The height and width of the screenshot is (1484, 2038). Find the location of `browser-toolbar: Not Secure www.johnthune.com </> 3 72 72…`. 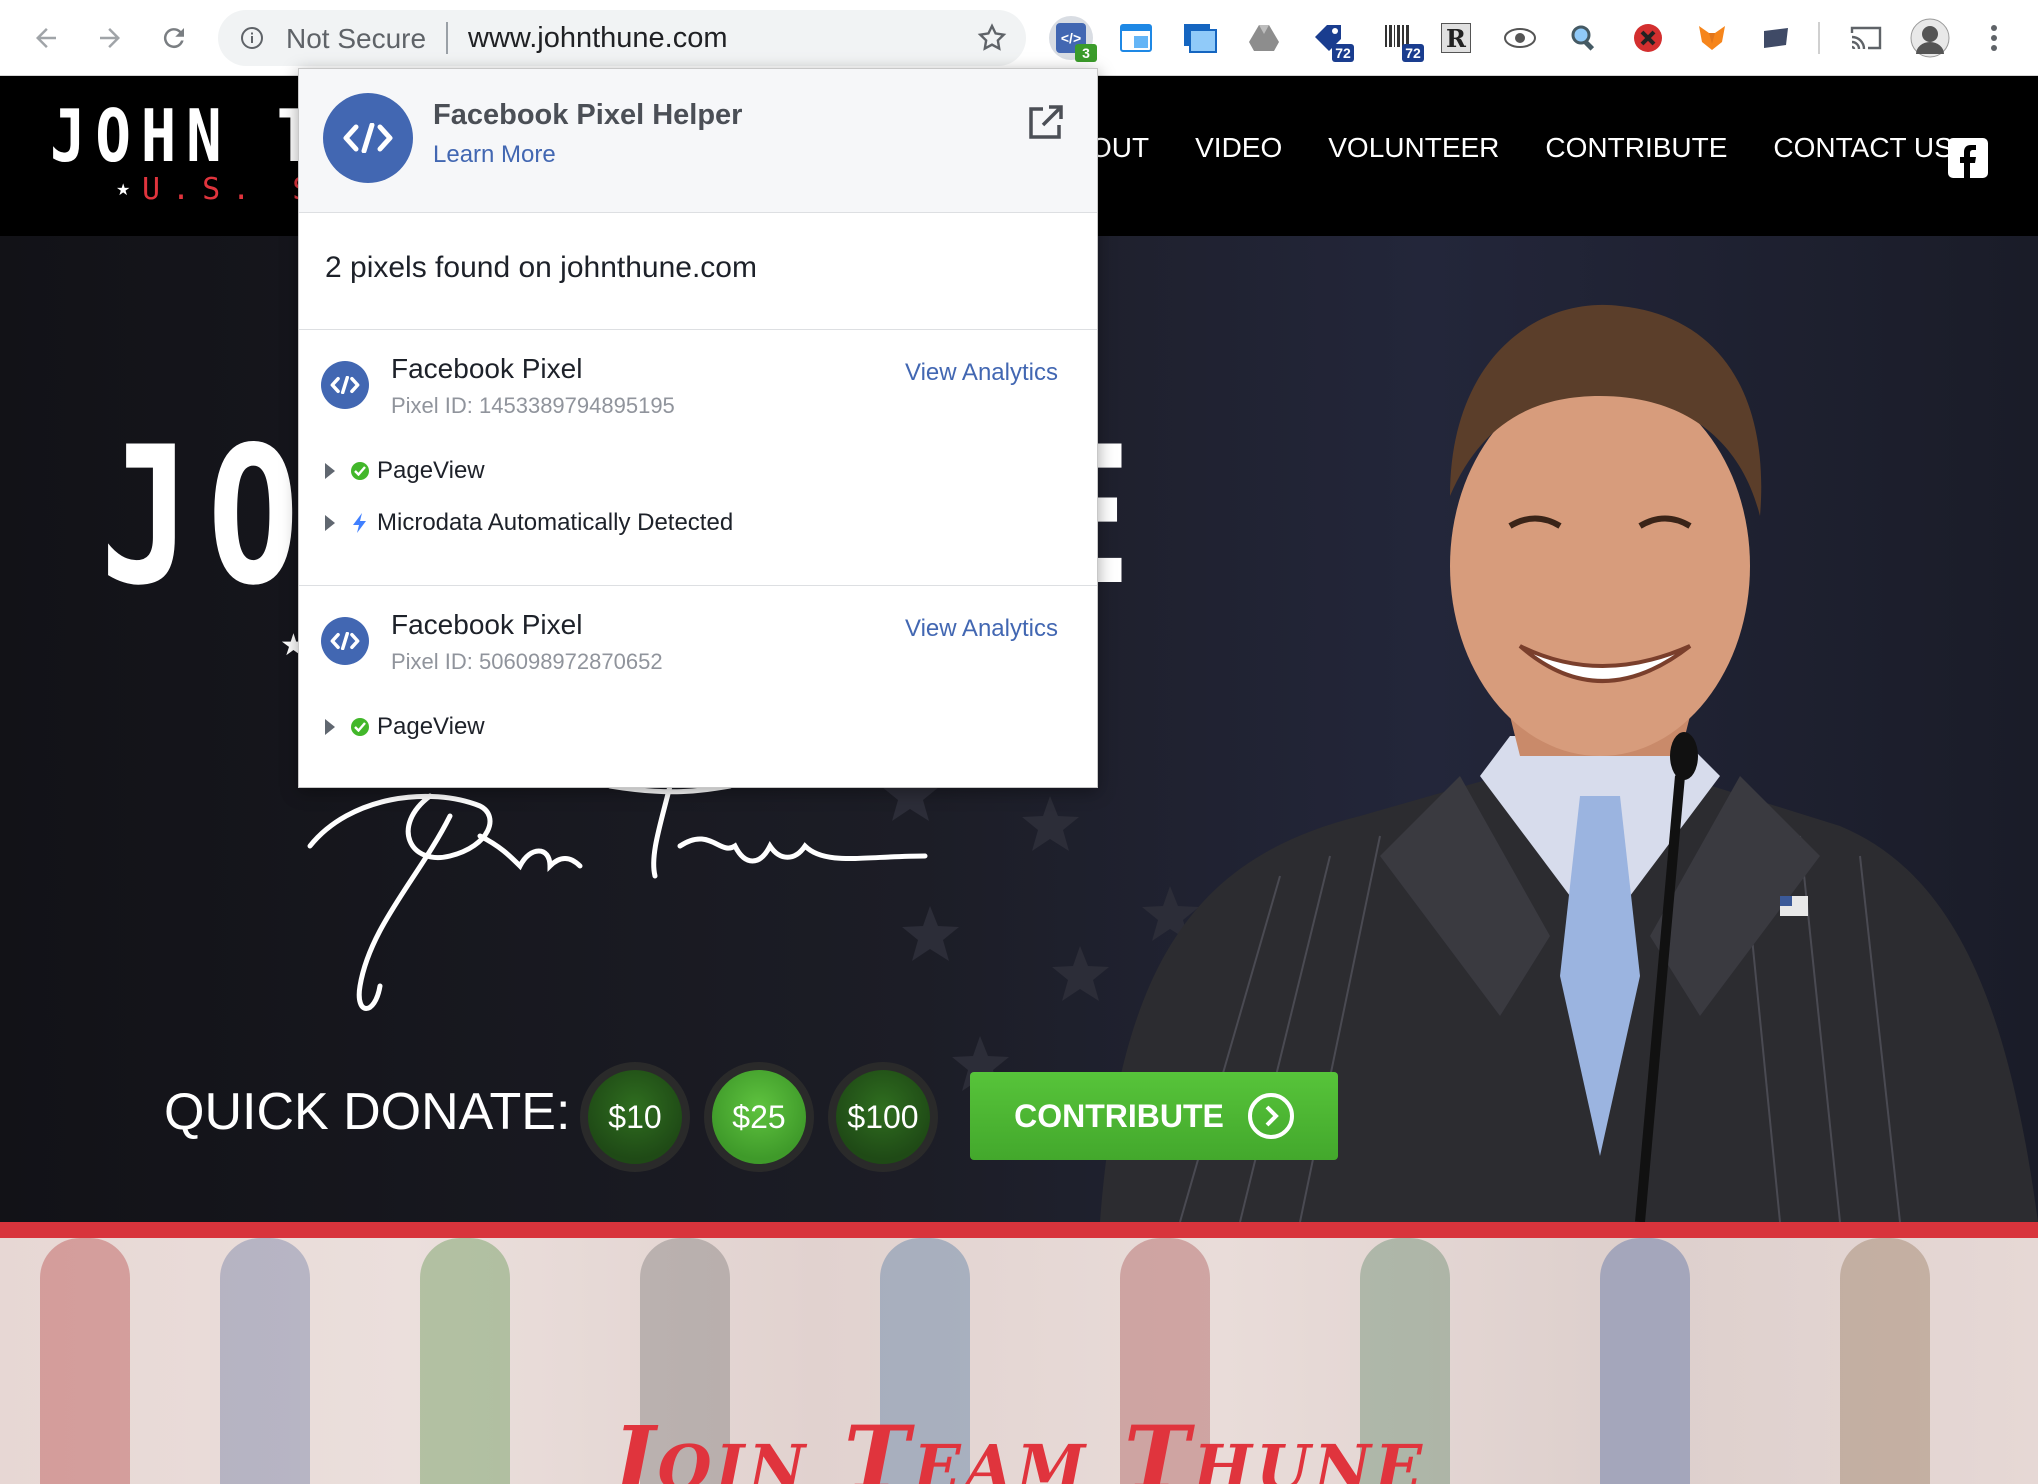

browser-toolbar: Not Secure www.johnthune.com </> 3 72 72… is located at coordinates (1019, 38).